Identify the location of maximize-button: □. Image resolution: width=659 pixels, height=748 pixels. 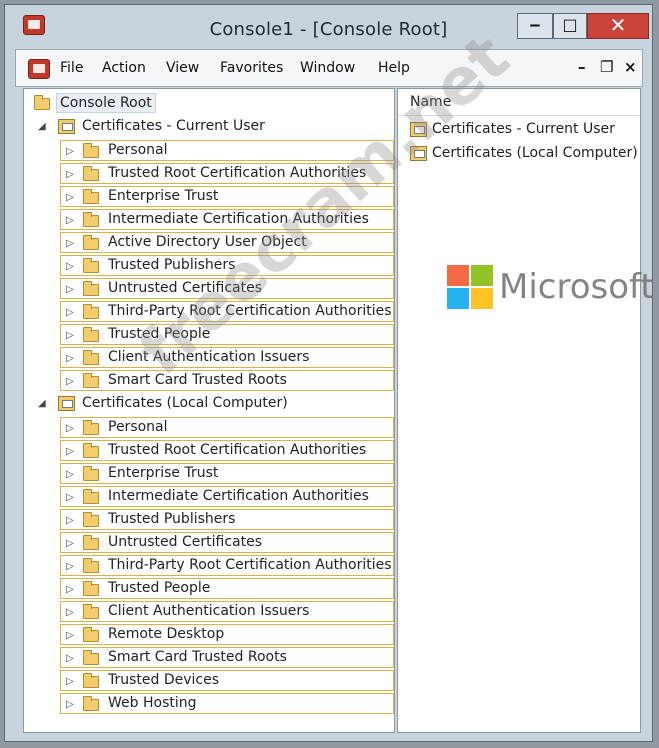
(570, 26).